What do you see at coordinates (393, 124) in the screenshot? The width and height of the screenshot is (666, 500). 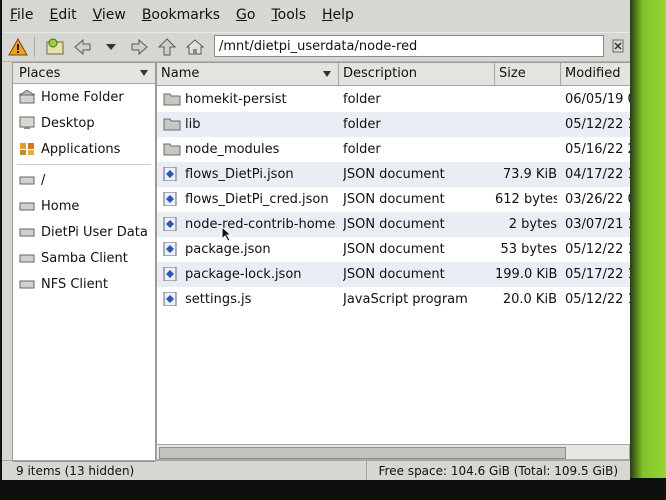 I see `table-row: lib folder 05/12/22 19` at bounding box center [393, 124].